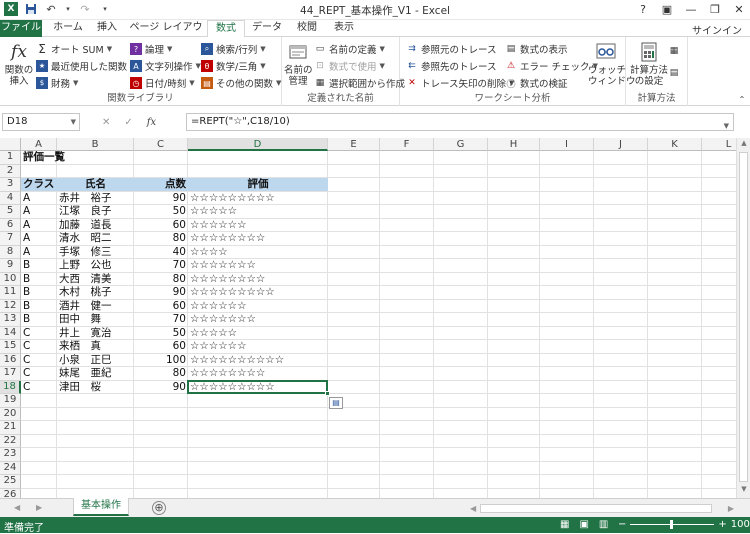 The width and height of the screenshot is (750, 534). I want to click on watch-window-button: ウォッチ ウィンドウ, so click(612, 64).